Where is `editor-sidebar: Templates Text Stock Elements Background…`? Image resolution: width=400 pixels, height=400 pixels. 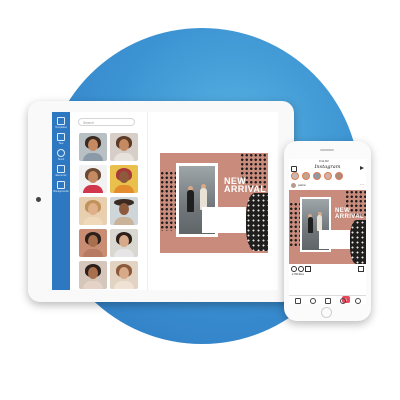
editor-sidebar: Templates Text Stock Elements Background… is located at coordinates (61, 201).